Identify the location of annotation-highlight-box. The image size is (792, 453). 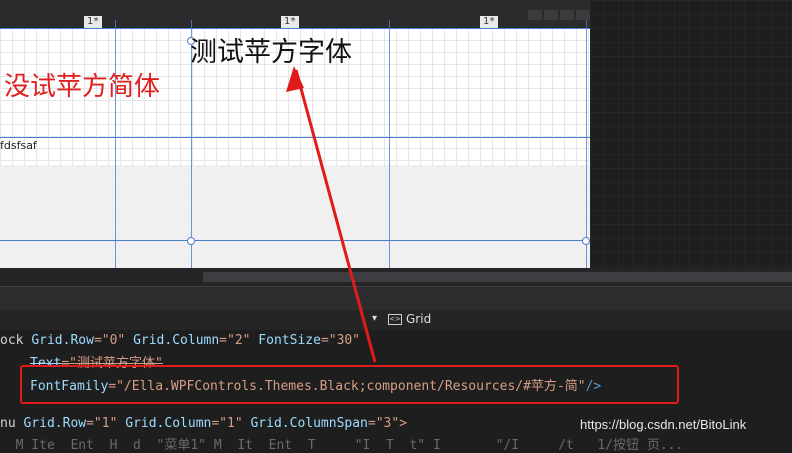
(349, 384).